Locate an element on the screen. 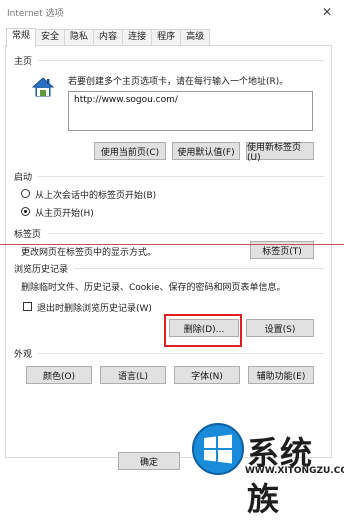 This screenshot has height=520, width=344. appearance-divider is located at coordinates (181, 353).